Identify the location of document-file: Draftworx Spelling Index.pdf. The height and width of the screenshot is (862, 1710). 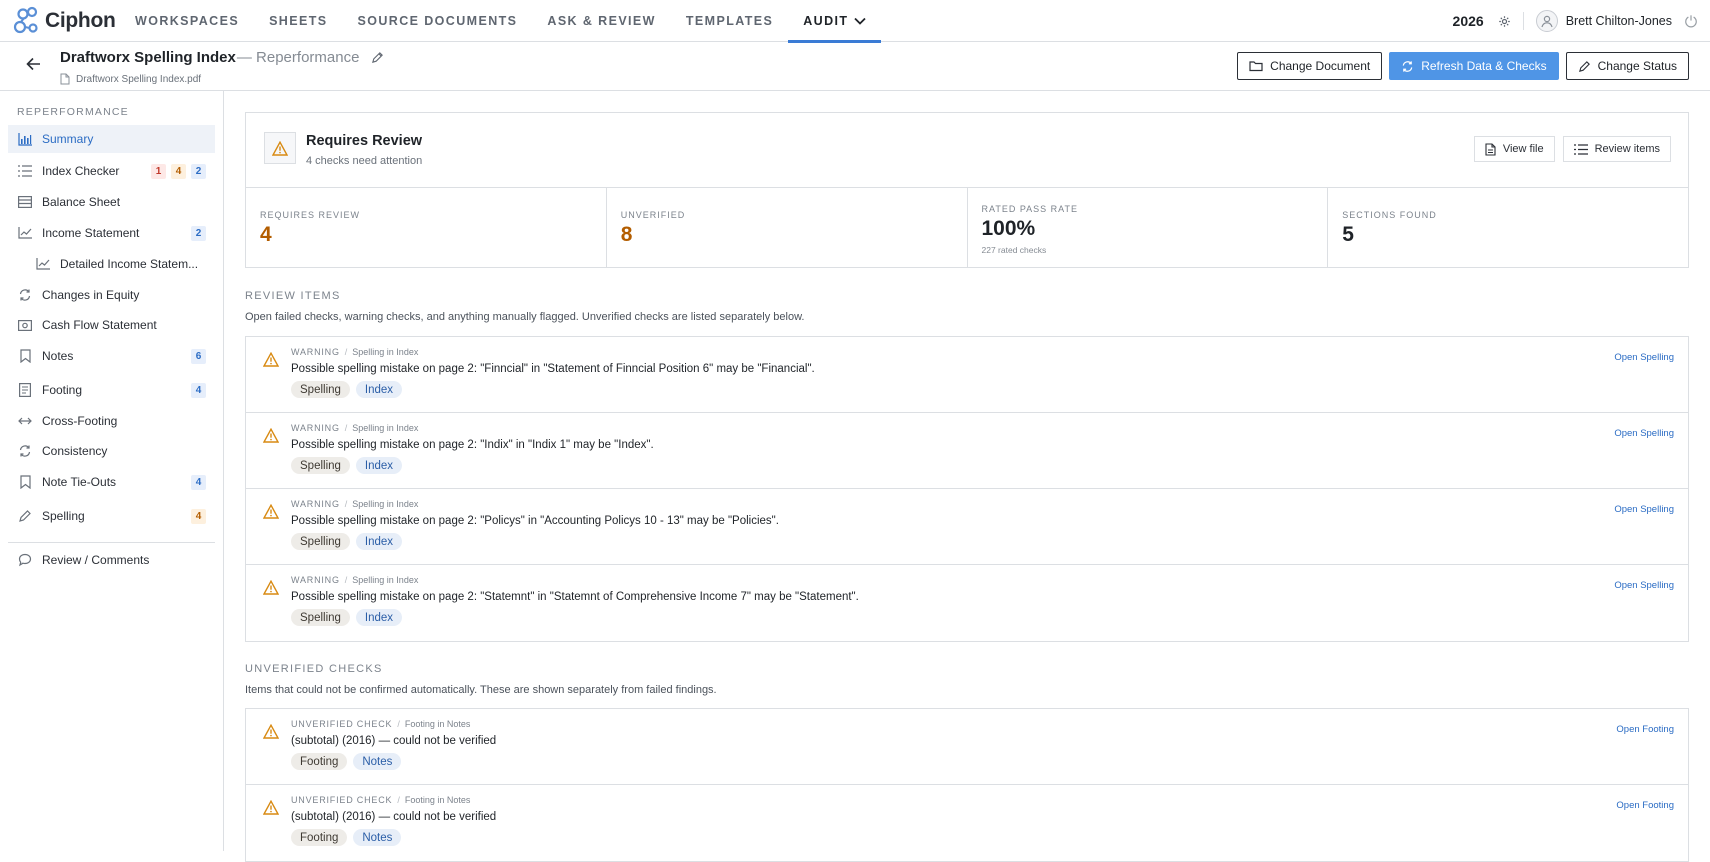
(130, 79).